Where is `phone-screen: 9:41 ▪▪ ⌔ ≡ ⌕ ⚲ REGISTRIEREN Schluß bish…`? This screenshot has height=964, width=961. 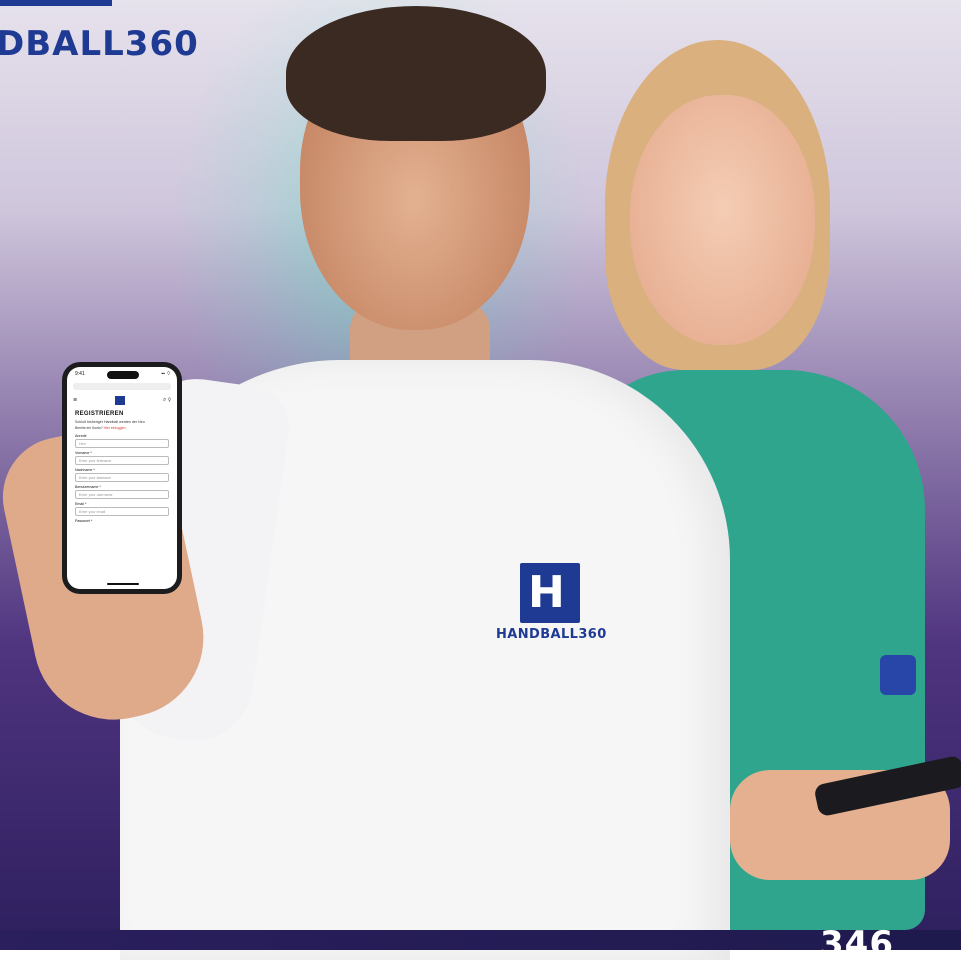
phone-screen: 9:41 ▪▪ ⌔ ≡ ⌕ ⚲ REGISTRIEREN Schluß bish… is located at coordinates (122, 478).